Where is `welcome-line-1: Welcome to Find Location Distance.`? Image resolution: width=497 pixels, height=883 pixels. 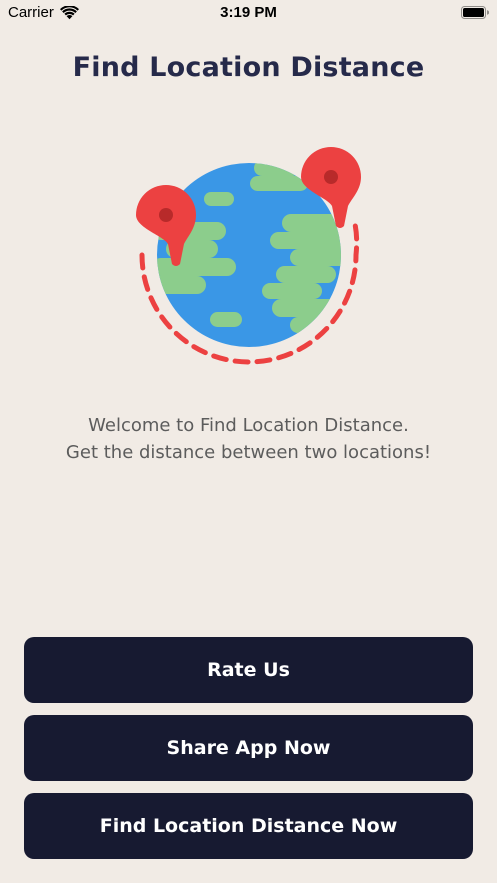 welcome-line-1: Welcome to Find Location Distance. is located at coordinates (248, 425).